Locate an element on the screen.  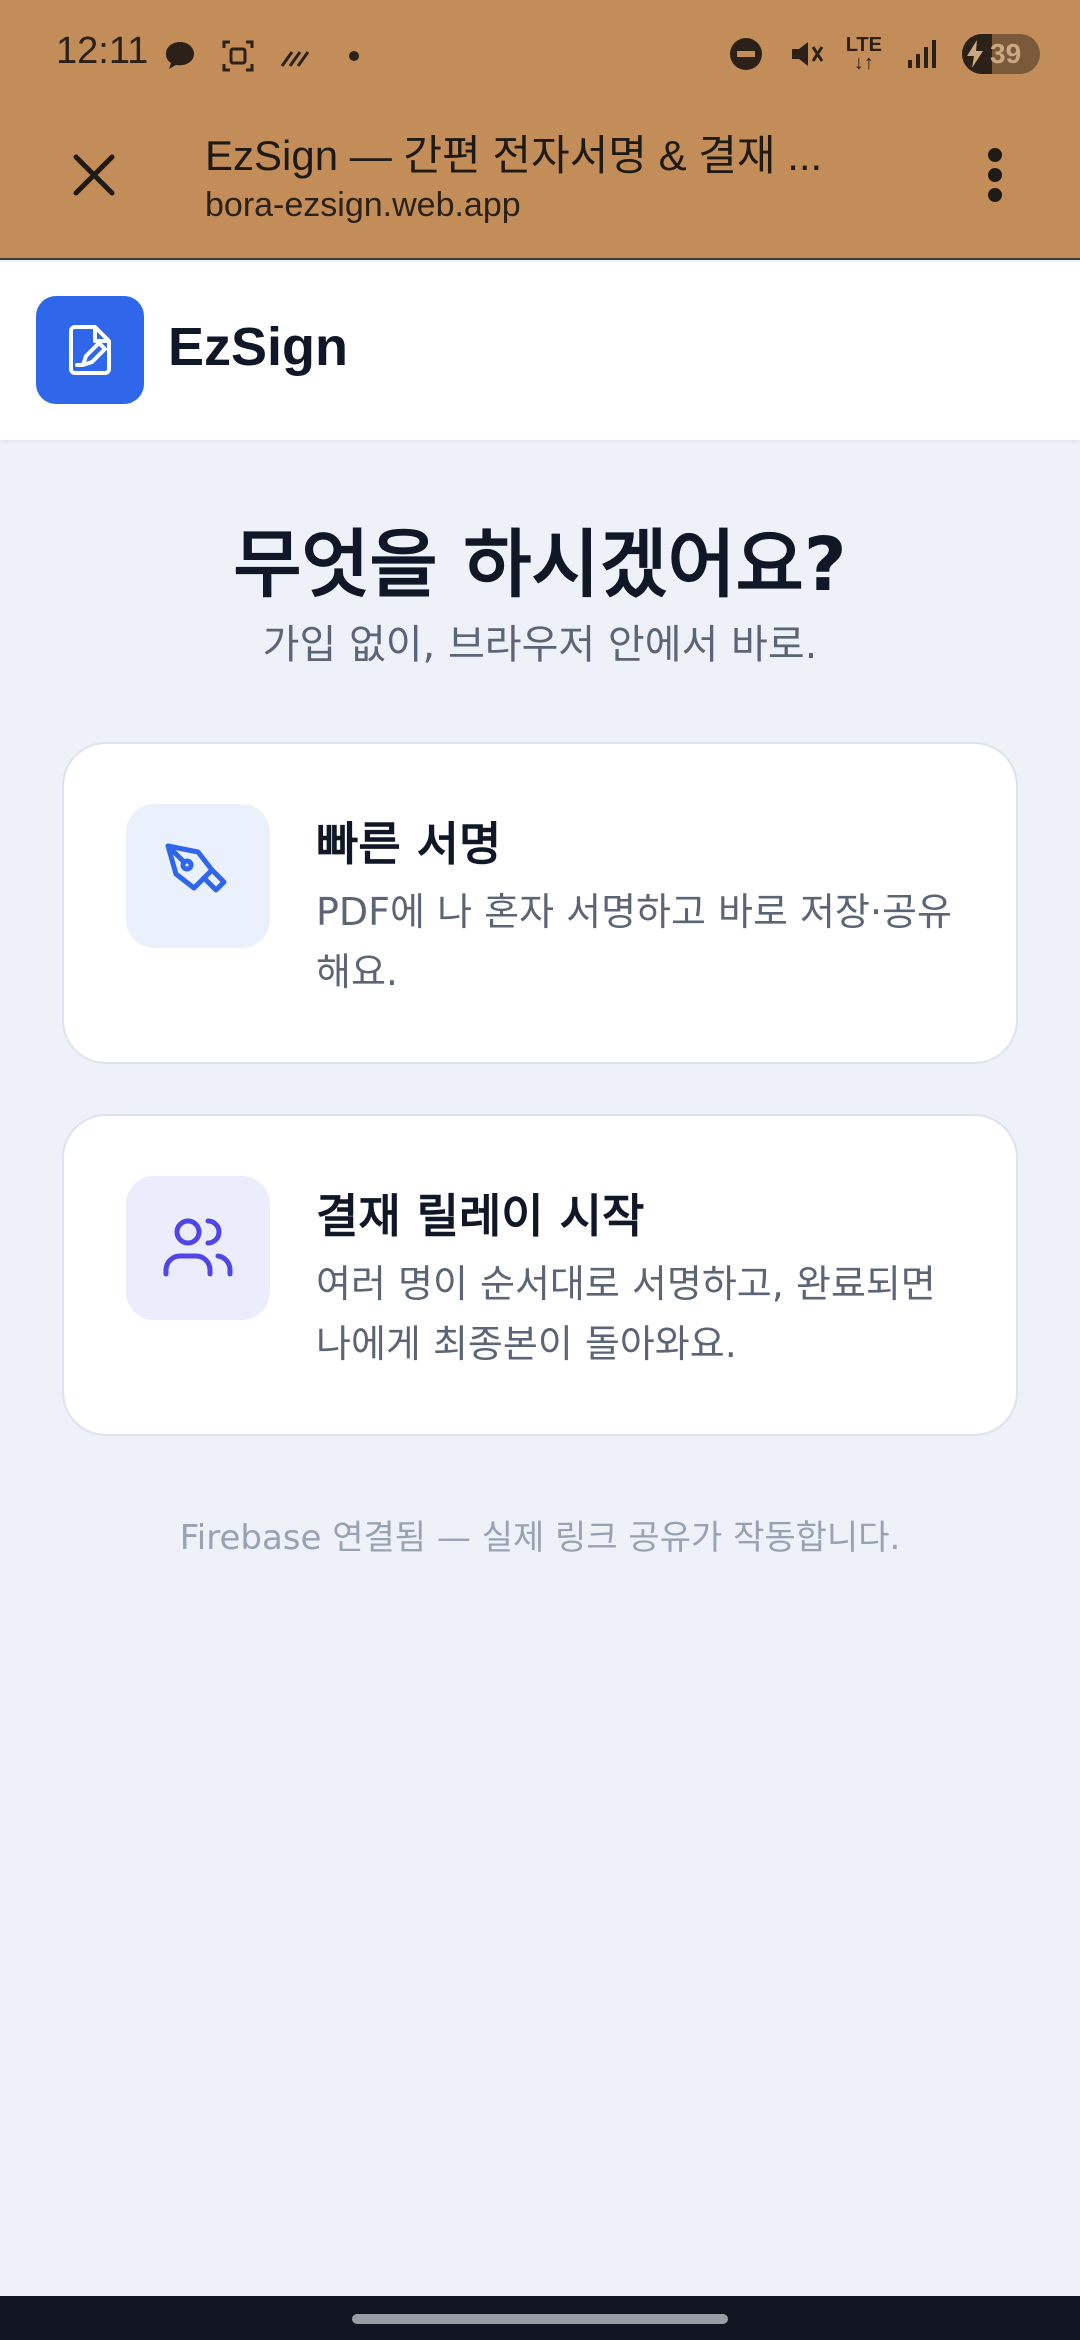
status-bar: 12:11 LTE ↓↑ 39 is located at coordinates (540, 55).